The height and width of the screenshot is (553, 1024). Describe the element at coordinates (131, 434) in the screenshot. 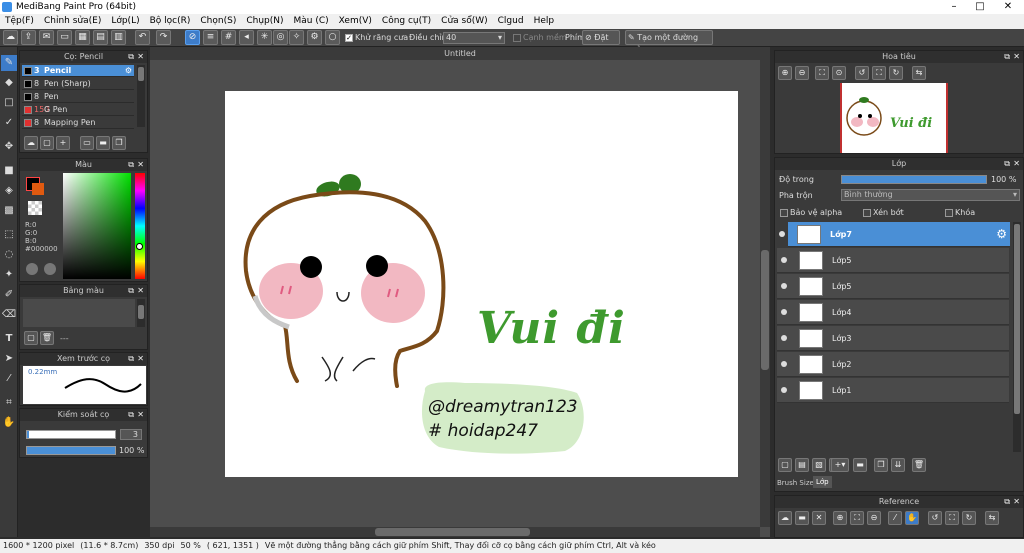

I see `brush-size-value: 3` at that location.